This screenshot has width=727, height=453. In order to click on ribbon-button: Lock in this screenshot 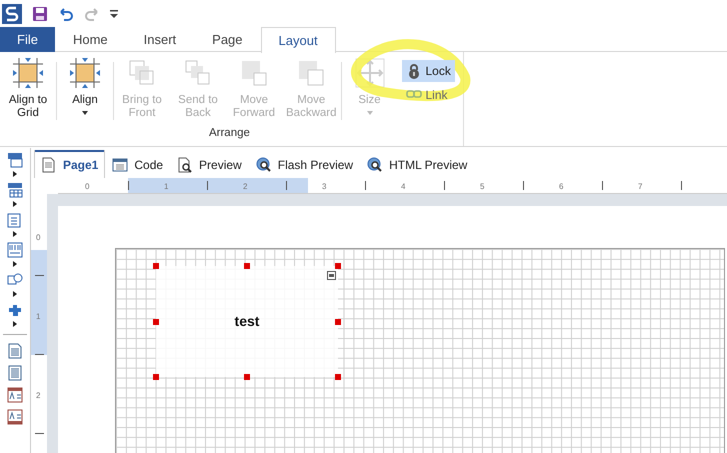, I will do `click(428, 71)`.